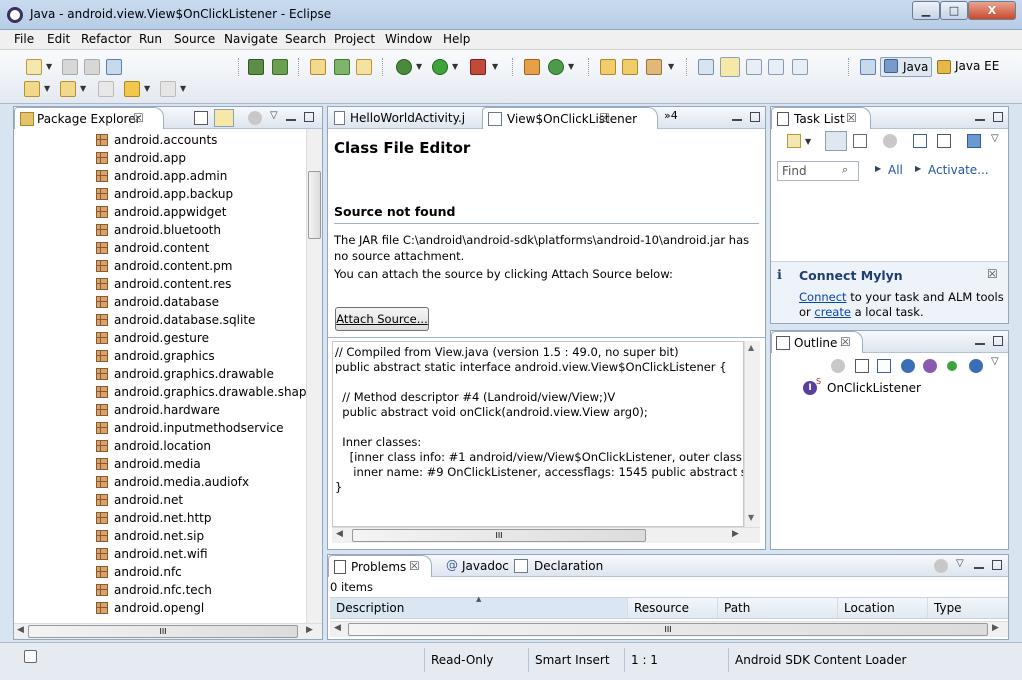 This screenshot has height=680, width=1022. Describe the element at coordinates (976, 366) in the screenshot. I see `hide-local-types-icon` at that location.